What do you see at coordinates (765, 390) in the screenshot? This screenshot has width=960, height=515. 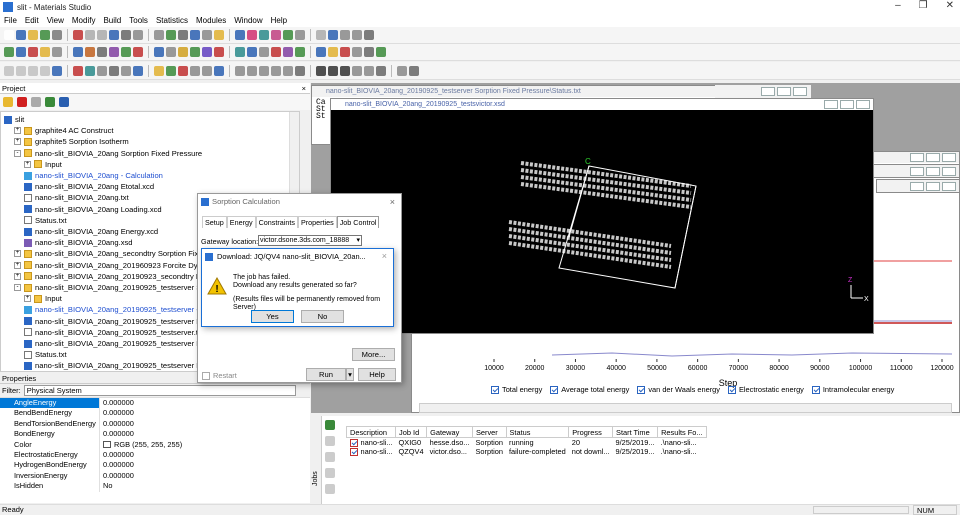 I see `legend-item: Electrostatic energy` at bounding box center [765, 390].